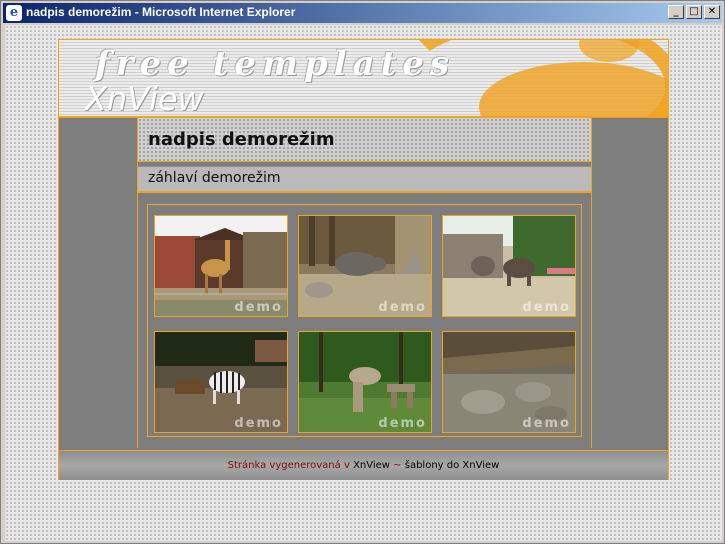 The image size is (725, 544). What do you see at coordinates (712, 12) in the screenshot?
I see `close-button: ✕` at bounding box center [712, 12].